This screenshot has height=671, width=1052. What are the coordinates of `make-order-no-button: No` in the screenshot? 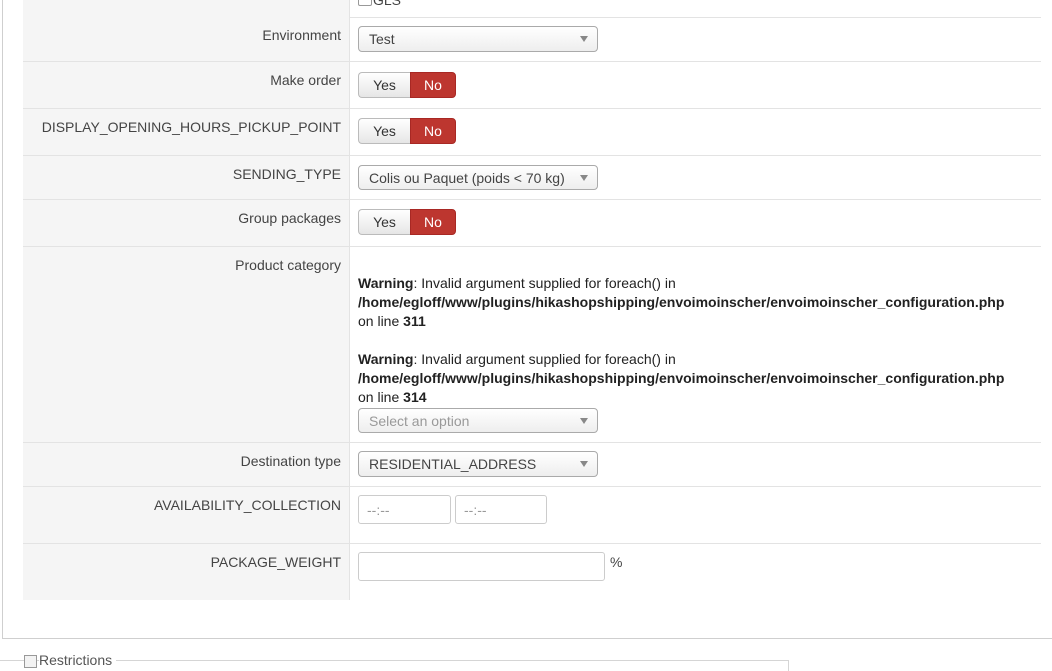 It's located at (433, 85).